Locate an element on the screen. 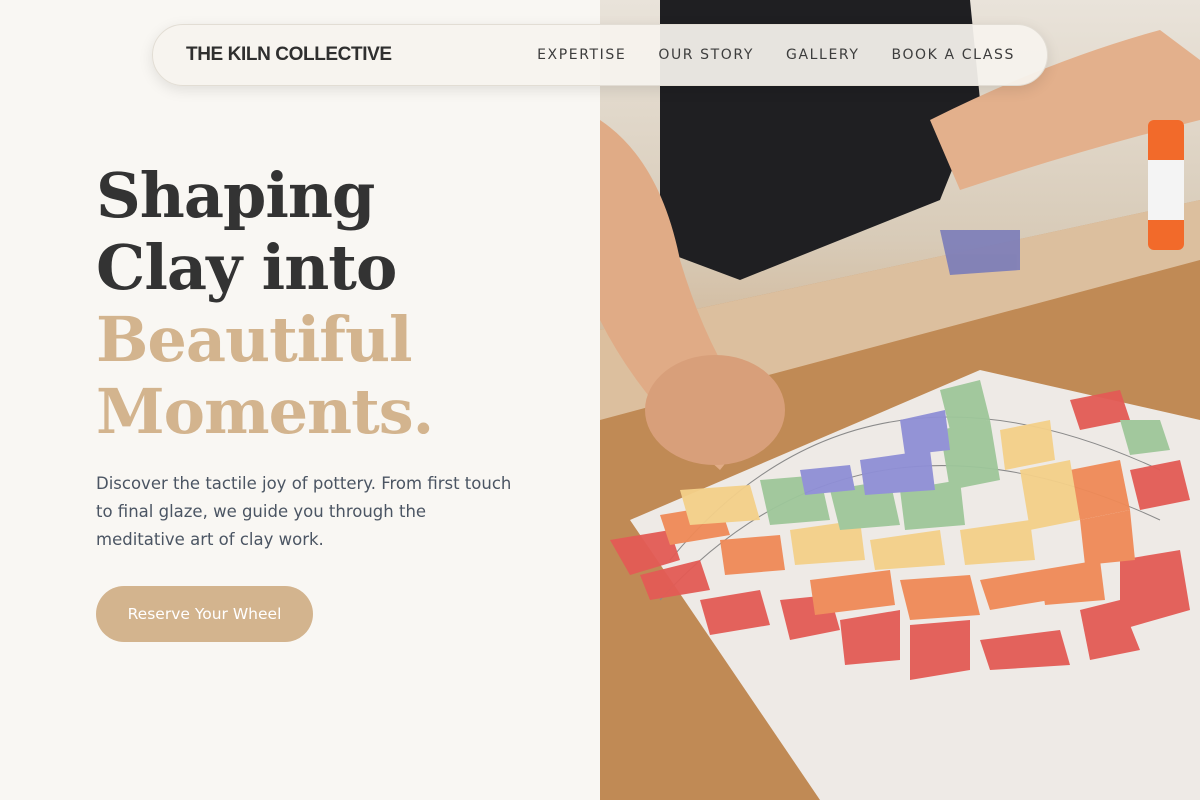  headline-line-1: Shaping is located at coordinates (235, 195).